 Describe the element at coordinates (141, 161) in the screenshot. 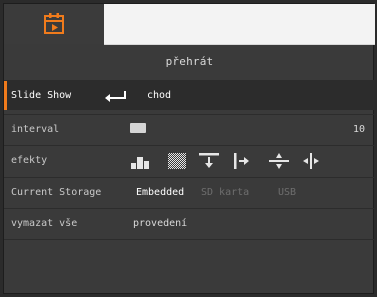

I see `bars-effect-icon` at that location.